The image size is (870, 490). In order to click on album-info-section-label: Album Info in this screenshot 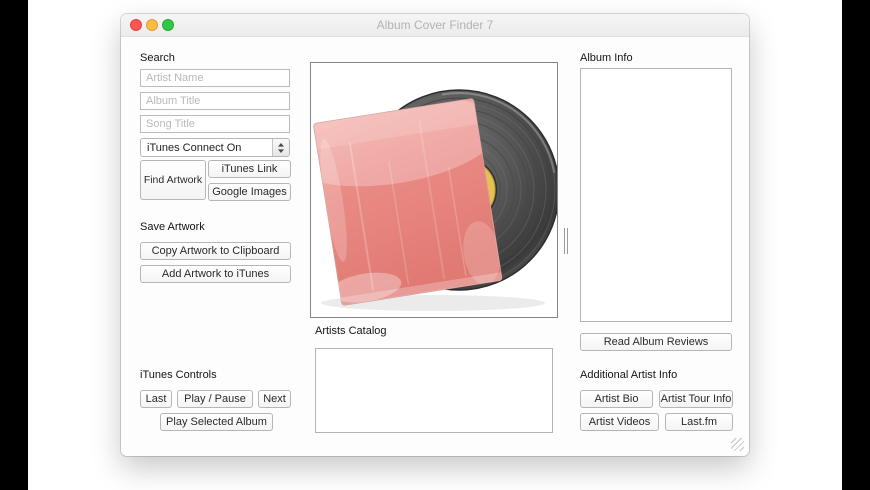, I will do `click(606, 58)`.